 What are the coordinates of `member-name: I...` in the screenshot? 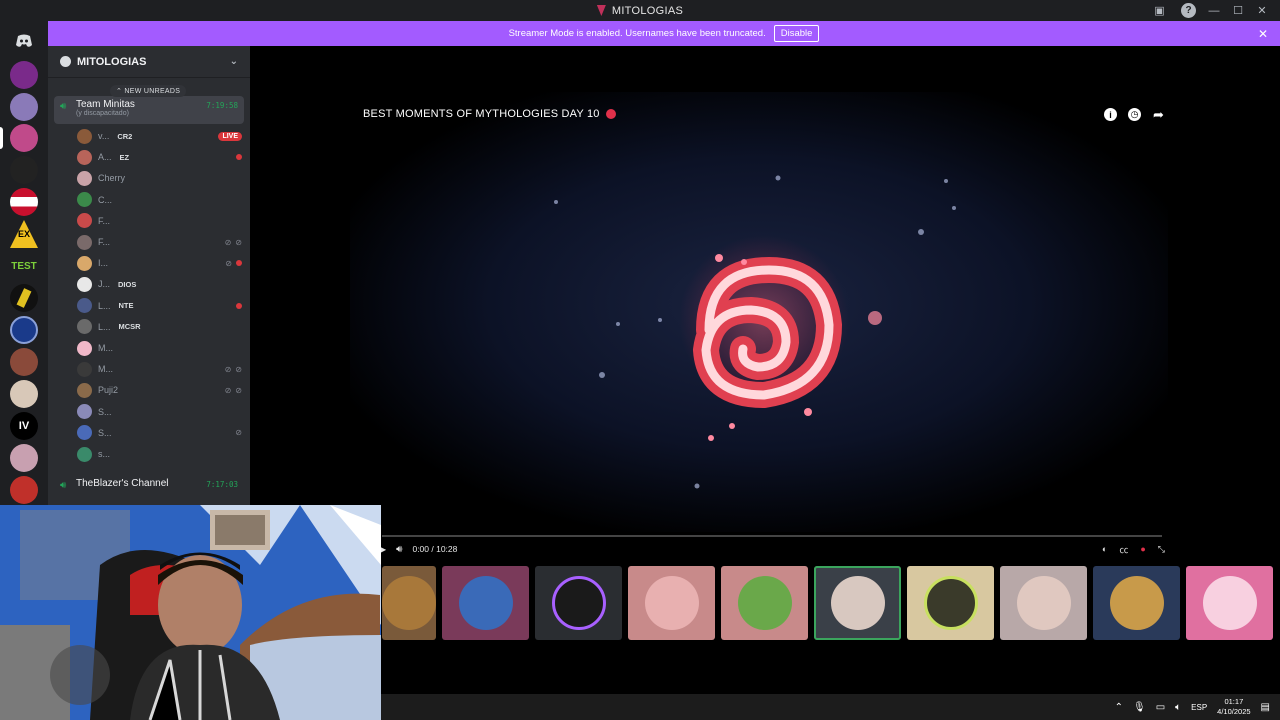 It's located at (103, 263).